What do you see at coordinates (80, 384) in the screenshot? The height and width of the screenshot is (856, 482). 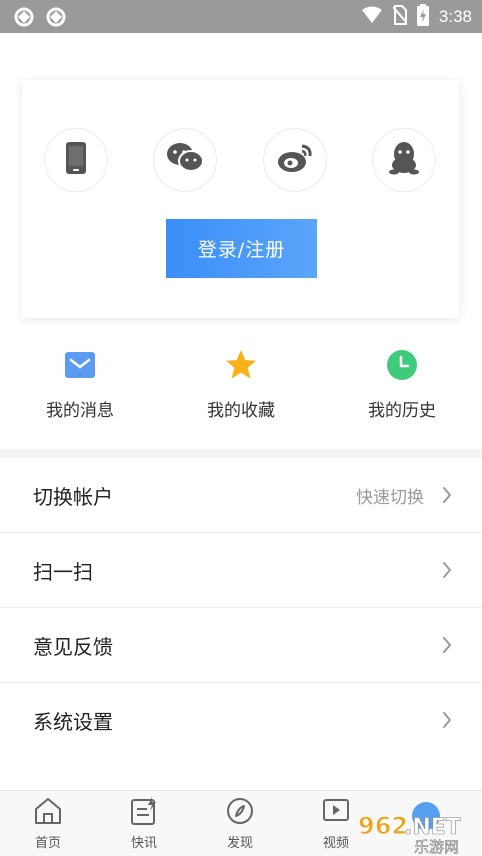 I see `my-messages-button: 我的消息` at bounding box center [80, 384].